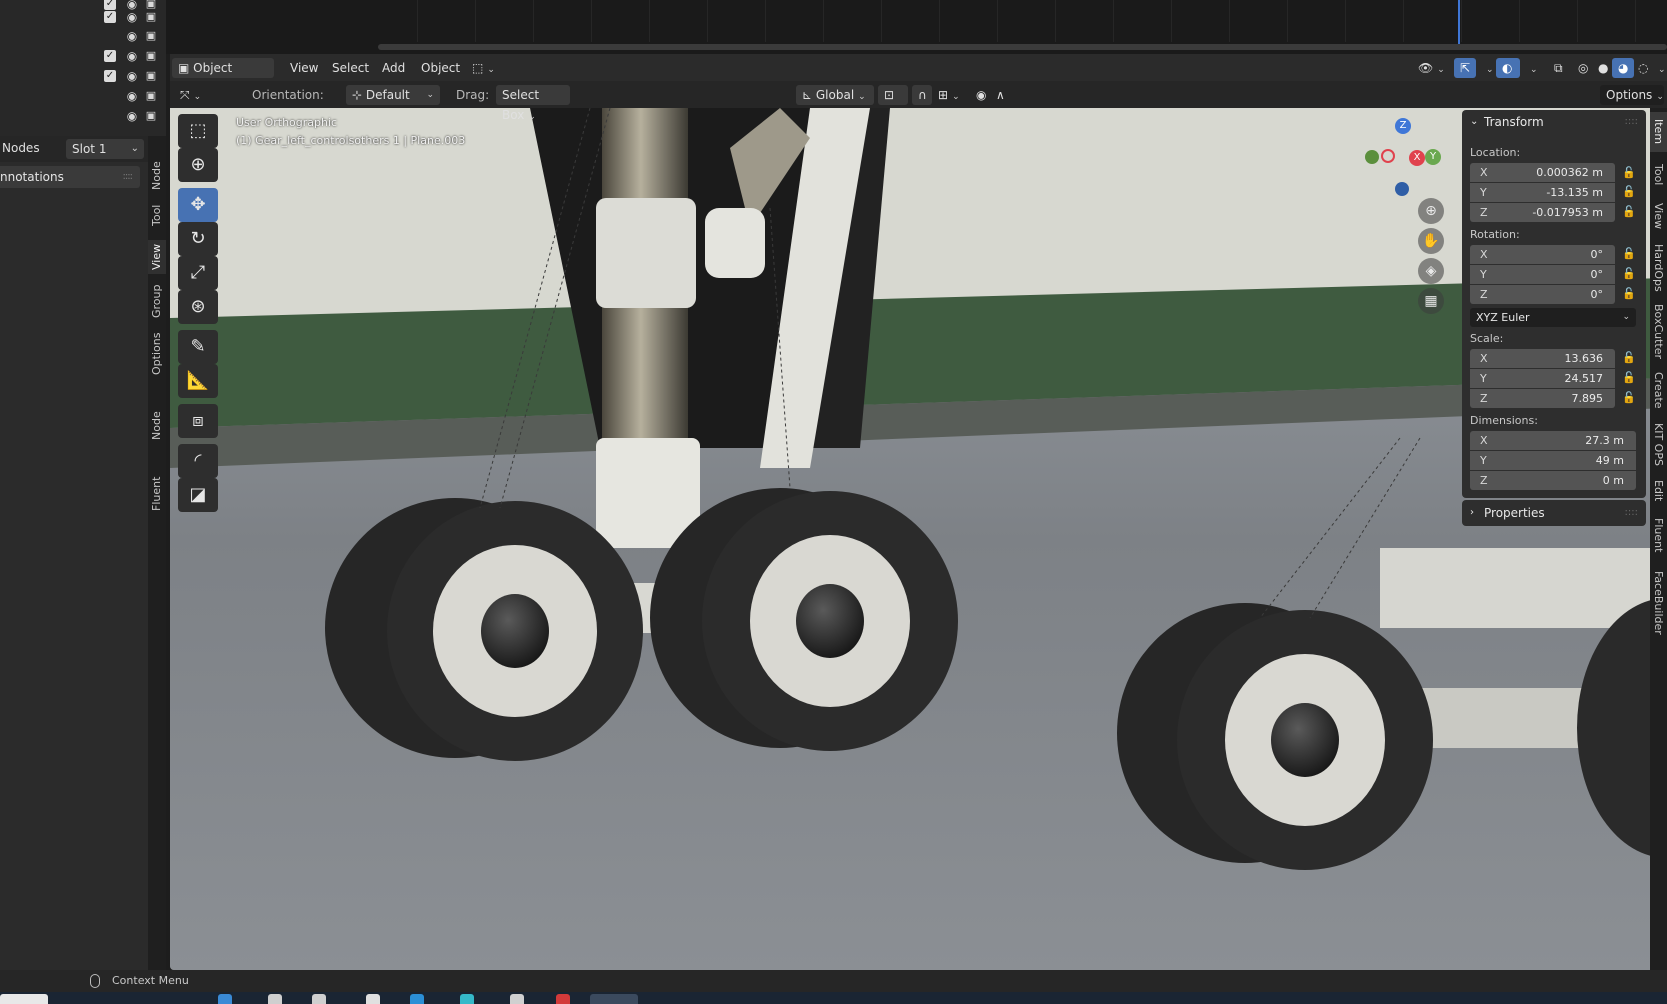  Describe the element at coordinates (1658, 444) in the screenshot. I see `tab-kit-ops: KIT OPS` at that location.